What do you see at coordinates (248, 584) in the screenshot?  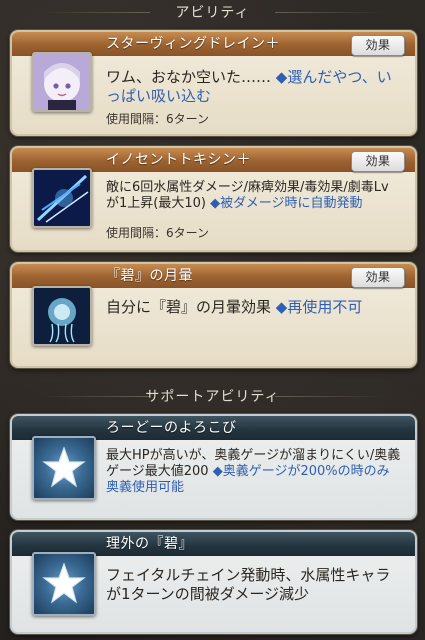 I see `support-desc-main: フェイタルチェイン発動時、水属性キャラが1ターンの間被ダメージ減少` at bounding box center [248, 584].